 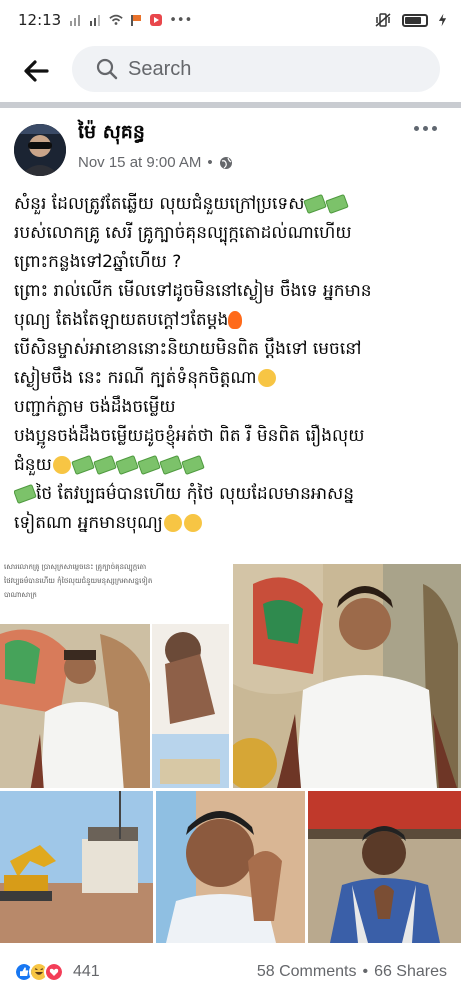 I want to click on more-notifications-icon: •••, so click(x=181, y=20).